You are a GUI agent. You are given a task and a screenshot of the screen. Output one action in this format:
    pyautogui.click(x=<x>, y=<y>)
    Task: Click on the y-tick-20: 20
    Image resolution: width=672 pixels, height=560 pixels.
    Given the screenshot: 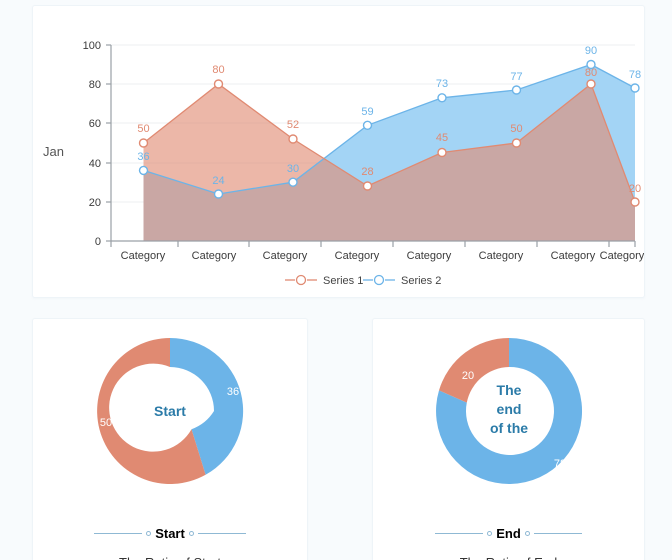 What is the action you would take?
    pyautogui.click(x=95, y=203)
    